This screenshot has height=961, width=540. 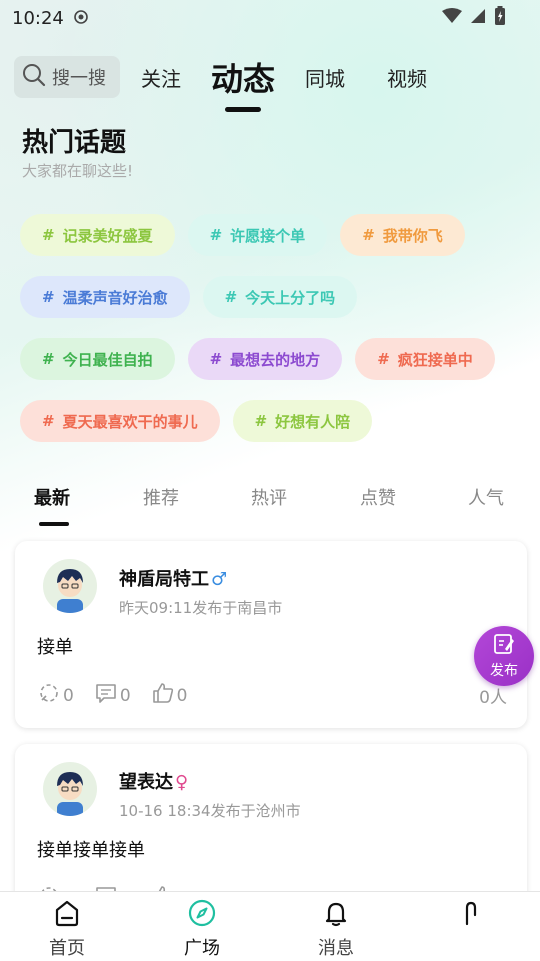 I want to click on profile-icon, so click(x=471, y=916).